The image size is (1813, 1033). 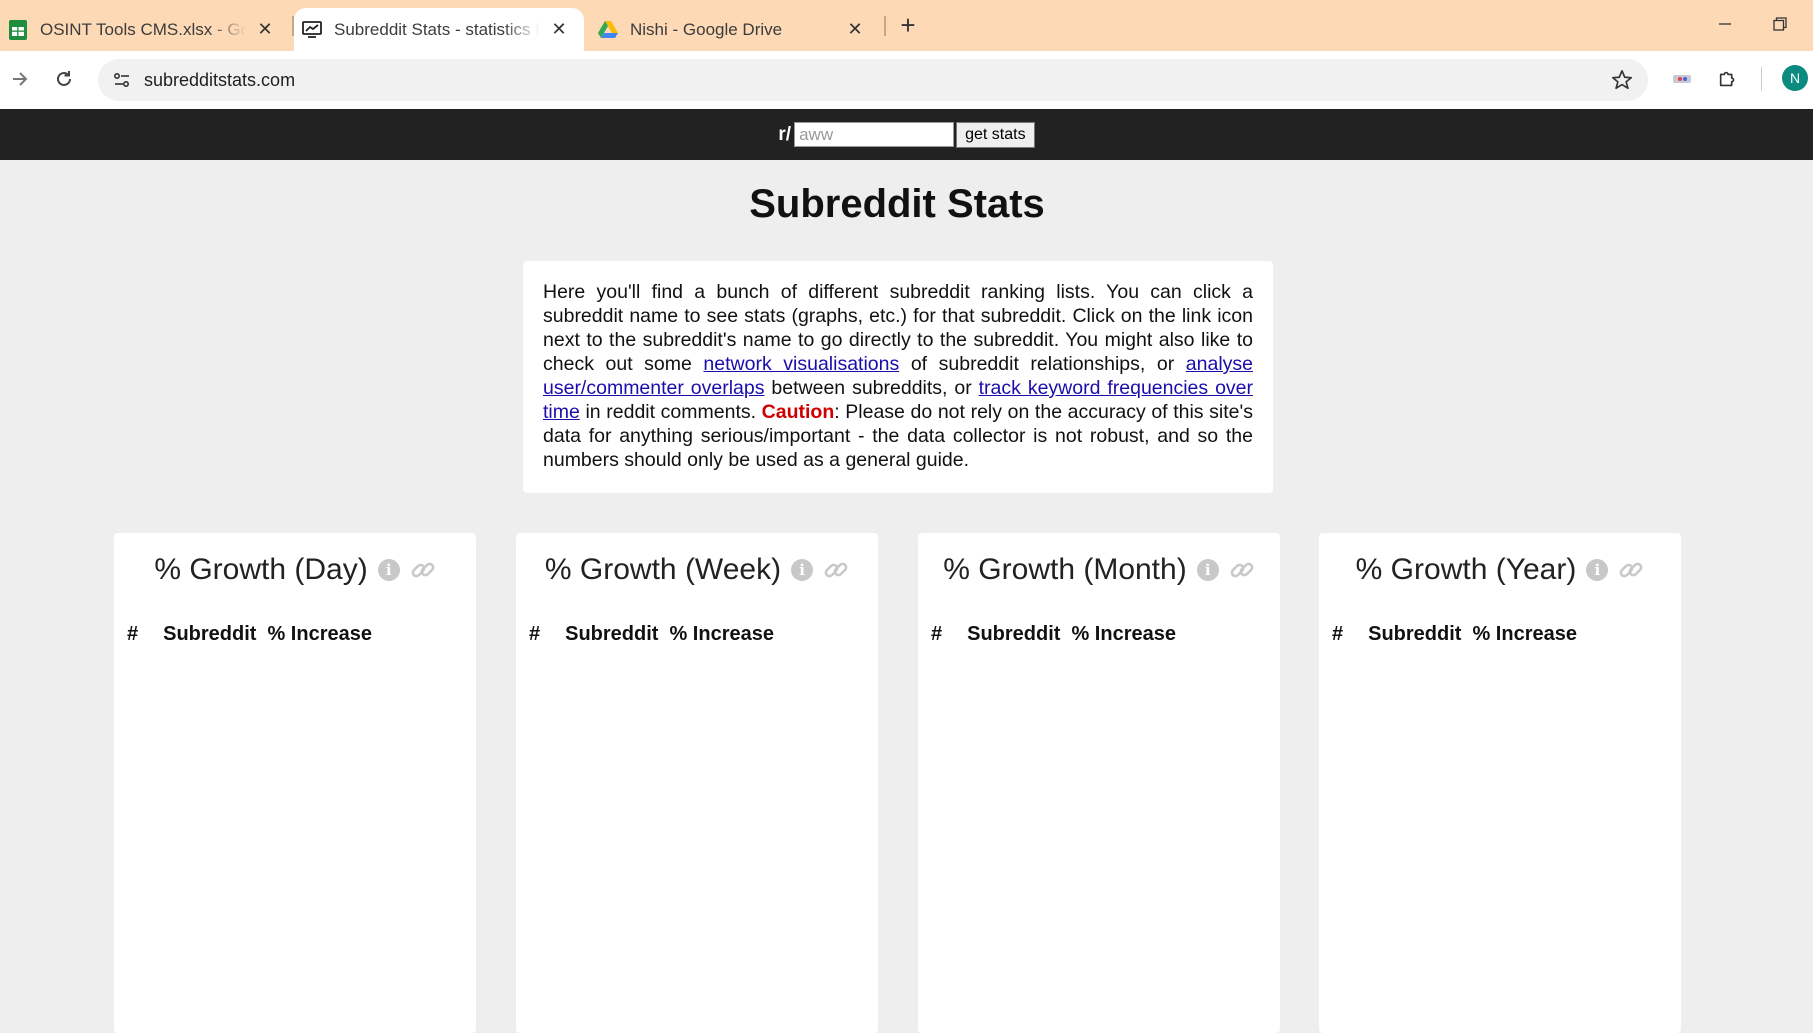 What do you see at coordinates (64, 79) in the screenshot?
I see `reload-icon` at bounding box center [64, 79].